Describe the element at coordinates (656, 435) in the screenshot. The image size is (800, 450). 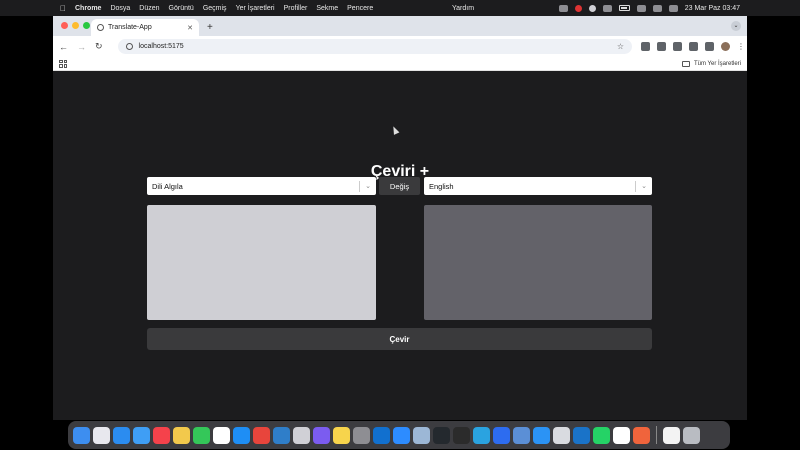
I see `dock-separator` at that location.